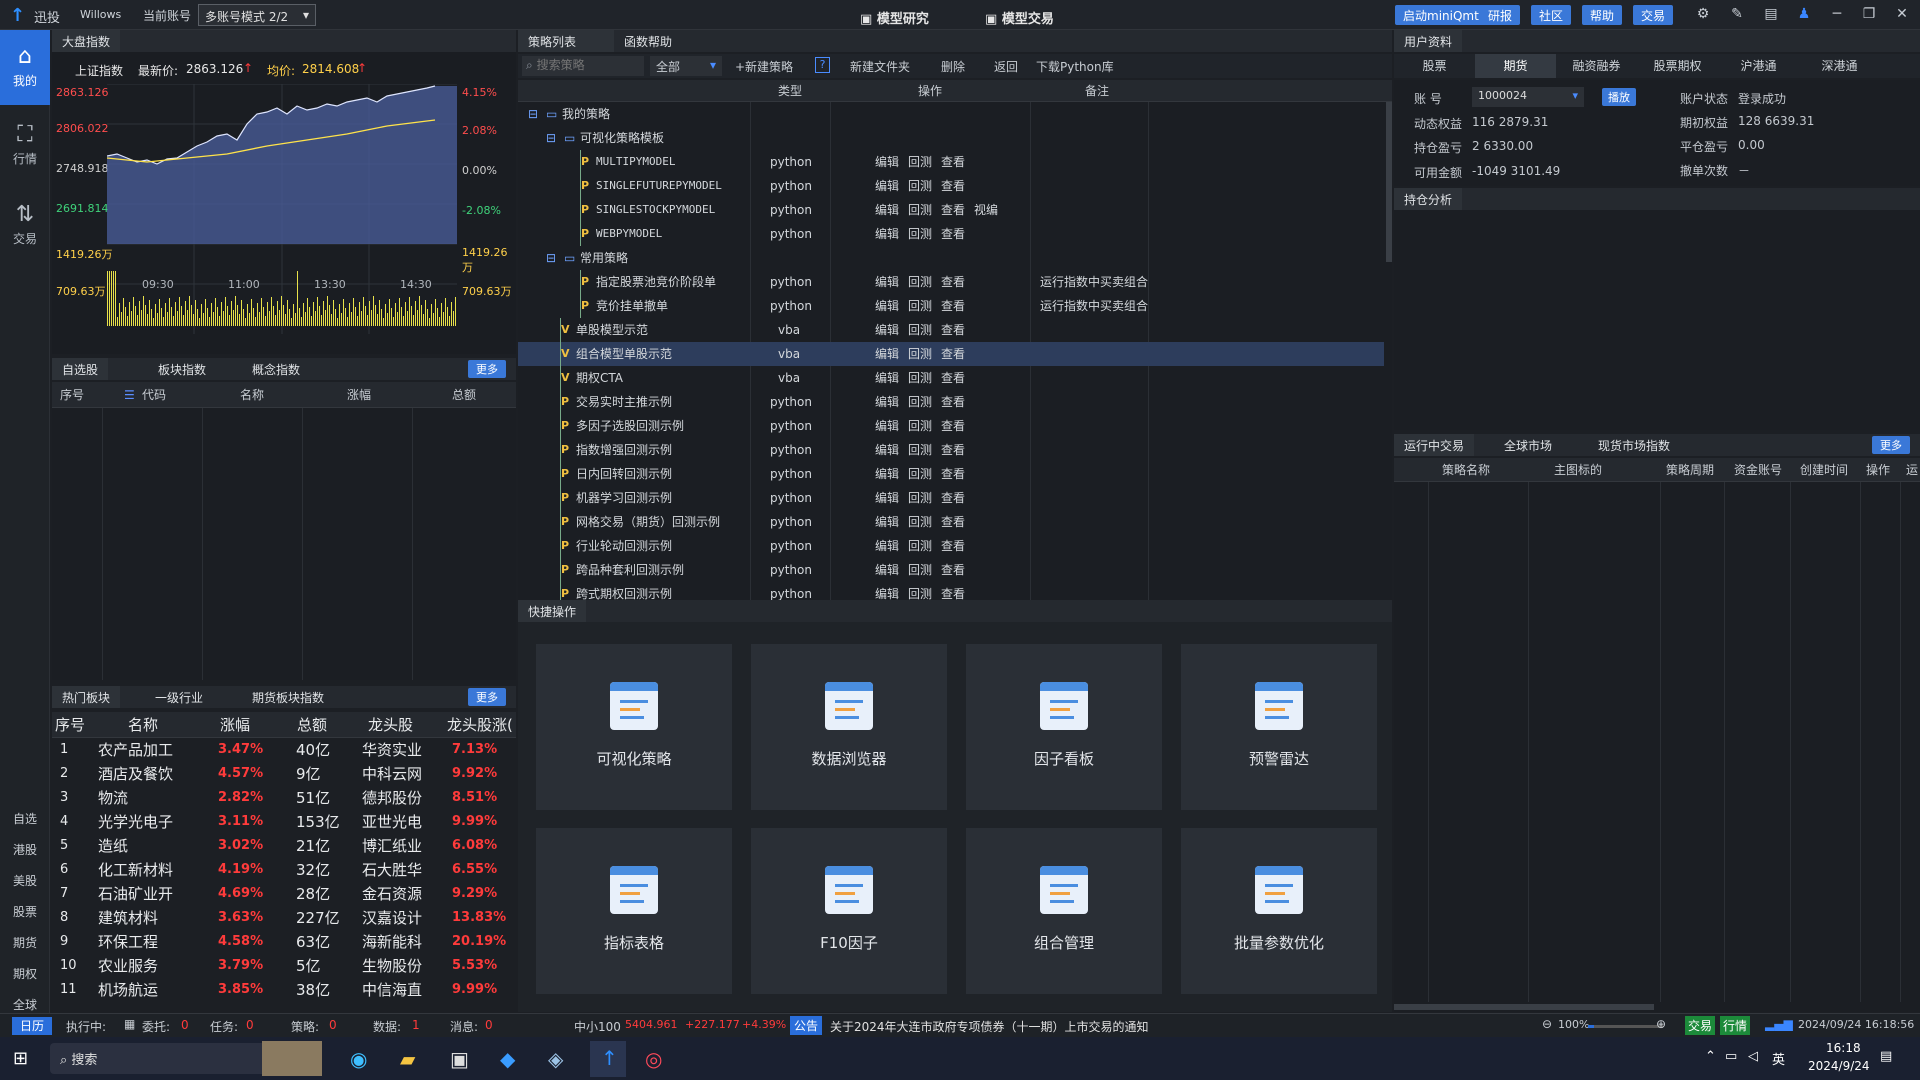 The height and width of the screenshot is (1080, 1920). Describe the element at coordinates (1703, 15) in the screenshot. I see `gear-icon: ⚙` at that location.